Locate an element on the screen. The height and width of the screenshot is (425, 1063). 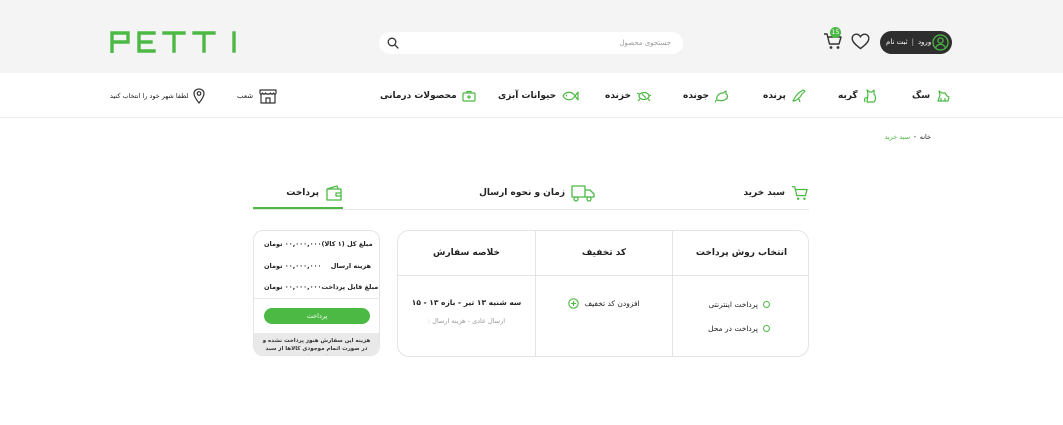
price-row-total: ۰۰,۰۰۰,۰۰۰ تومان مبلغ کل (۱ کالا) is located at coordinates (318, 244).